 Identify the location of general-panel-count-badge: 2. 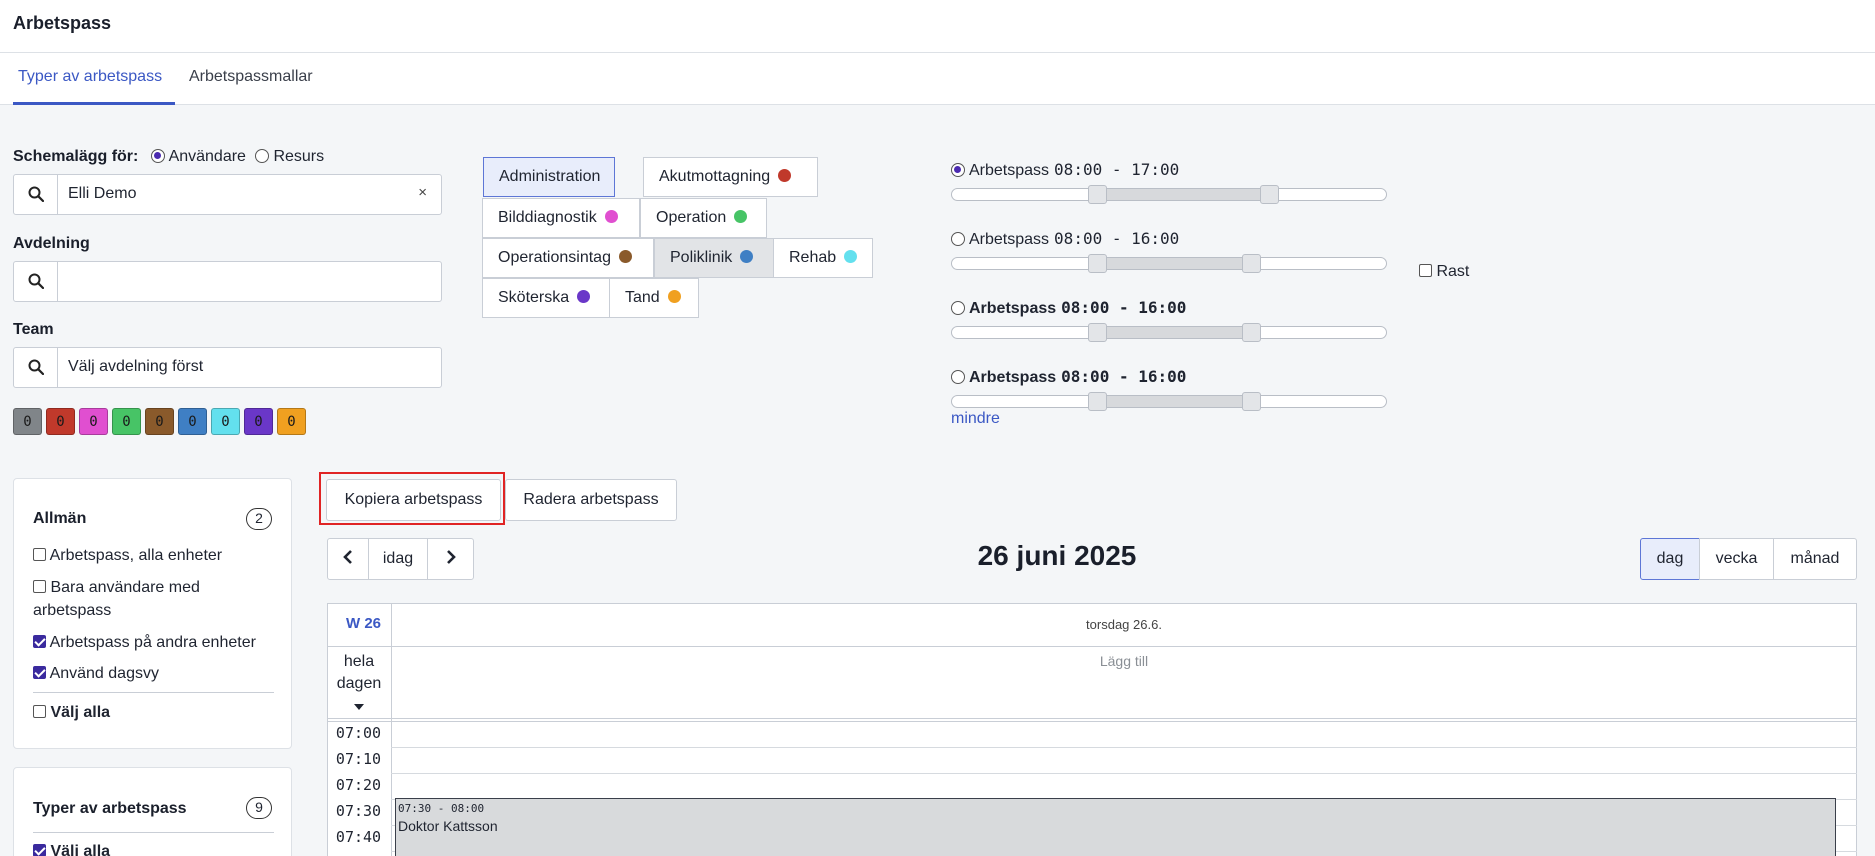
(259, 519).